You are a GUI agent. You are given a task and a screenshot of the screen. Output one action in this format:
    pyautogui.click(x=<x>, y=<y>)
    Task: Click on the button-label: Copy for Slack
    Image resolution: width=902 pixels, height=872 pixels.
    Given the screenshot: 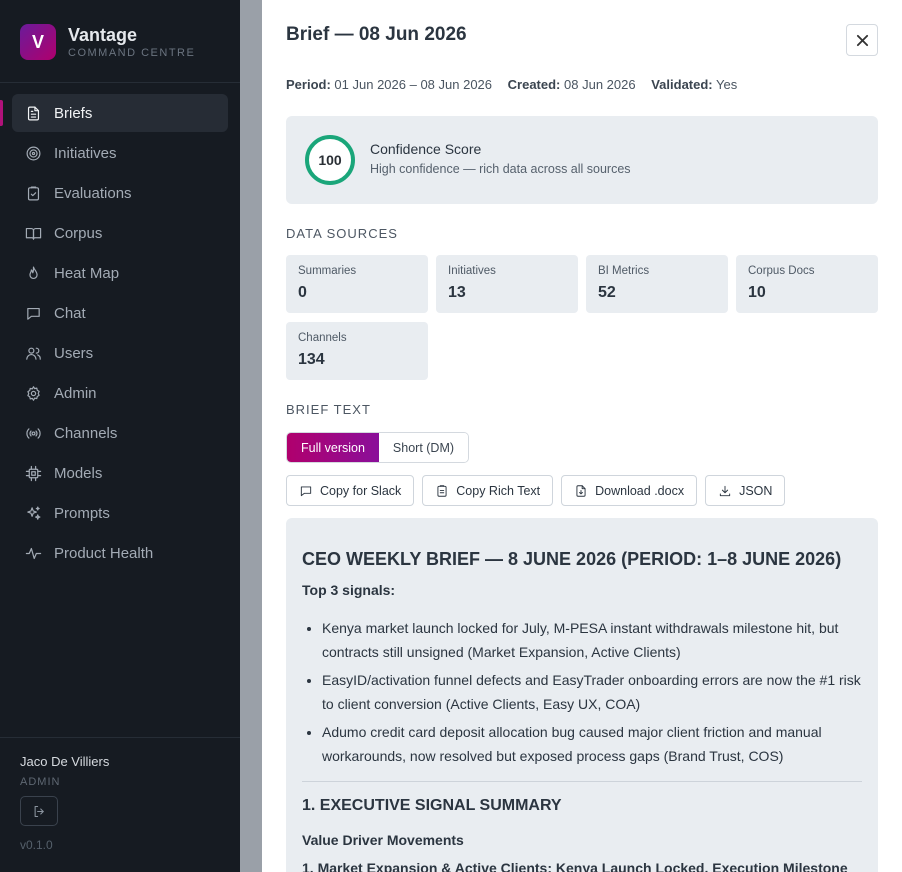 What is the action you would take?
    pyautogui.click(x=361, y=490)
    